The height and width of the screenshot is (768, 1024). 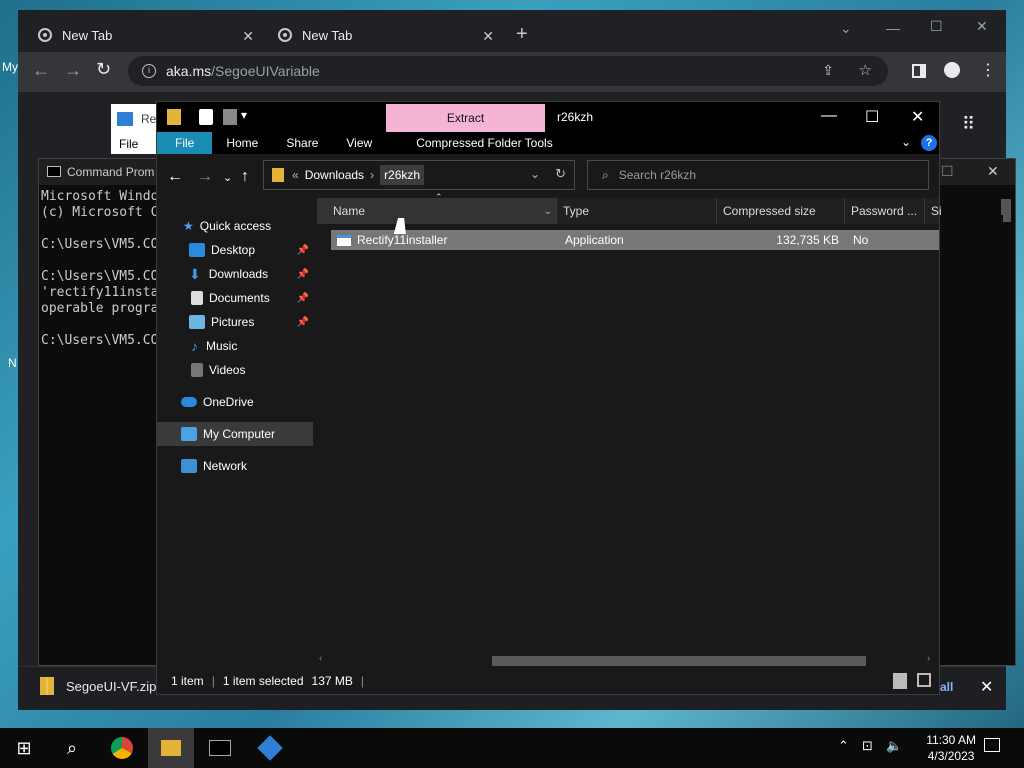 What do you see at coordinates (951, 748) in the screenshot?
I see `clock: 11:30 AM 4/3/2023` at bounding box center [951, 748].